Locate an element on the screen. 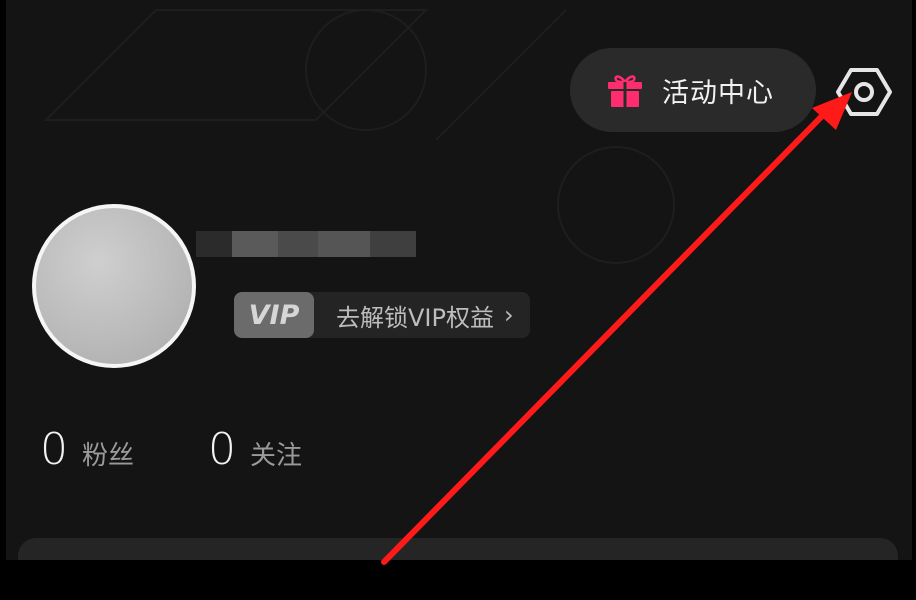 The height and width of the screenshot is (600, 916). fans-label: 粉丝 is located at coordinates (108, 456).